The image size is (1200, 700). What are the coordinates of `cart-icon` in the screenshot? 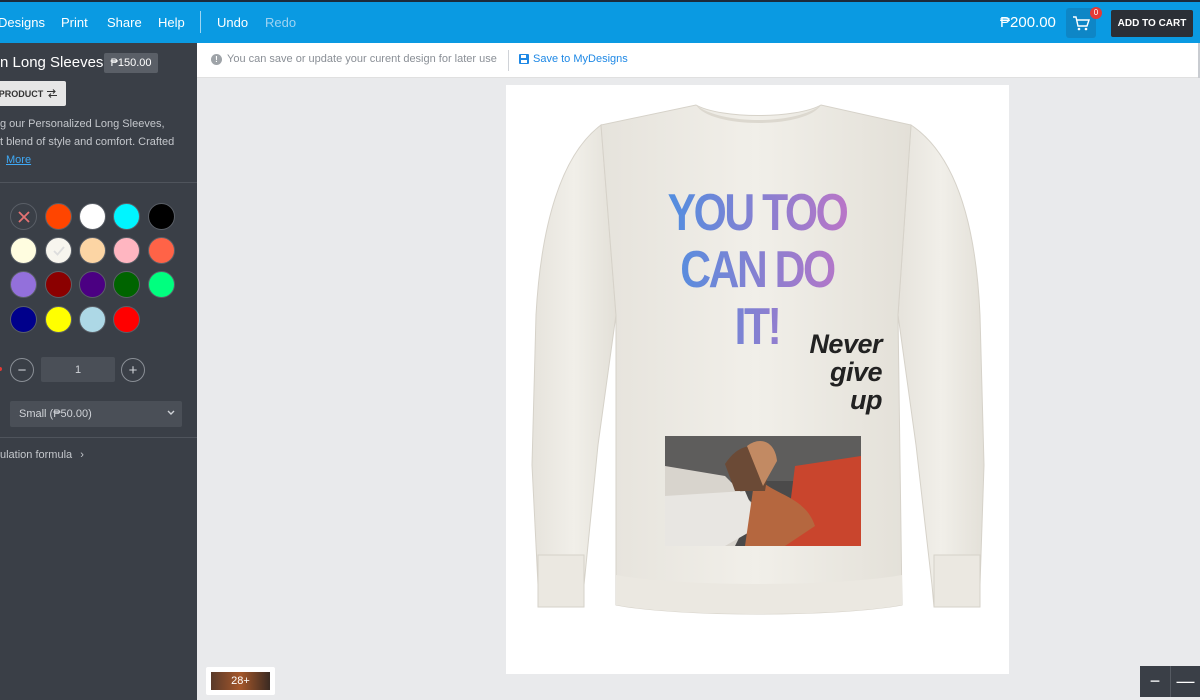 It's located at (1081, 23).